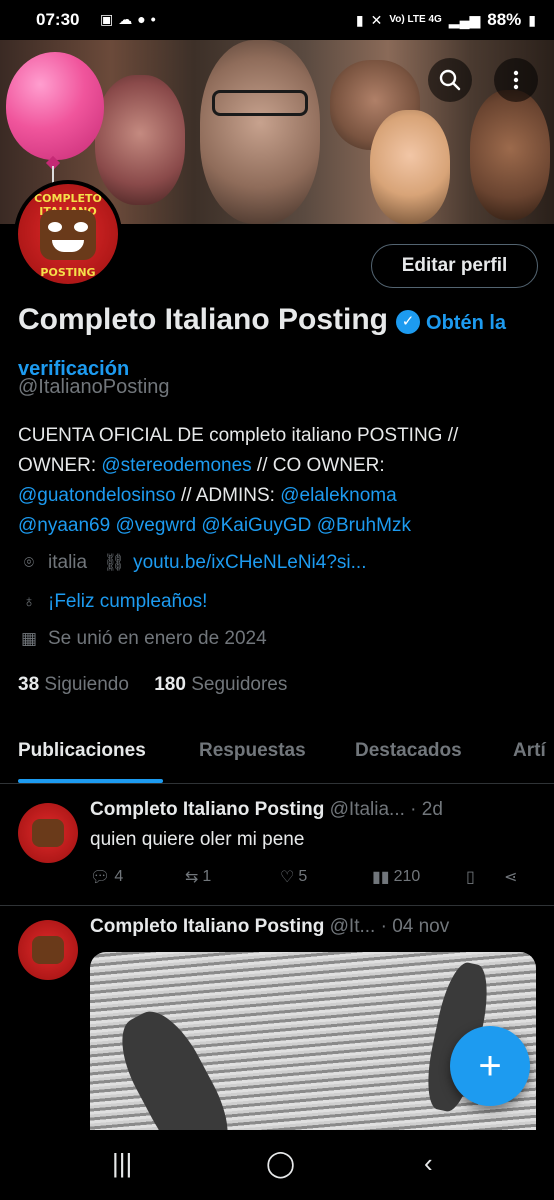  I want to click on followers-link: 180 Seguidores, so click(220, 684).